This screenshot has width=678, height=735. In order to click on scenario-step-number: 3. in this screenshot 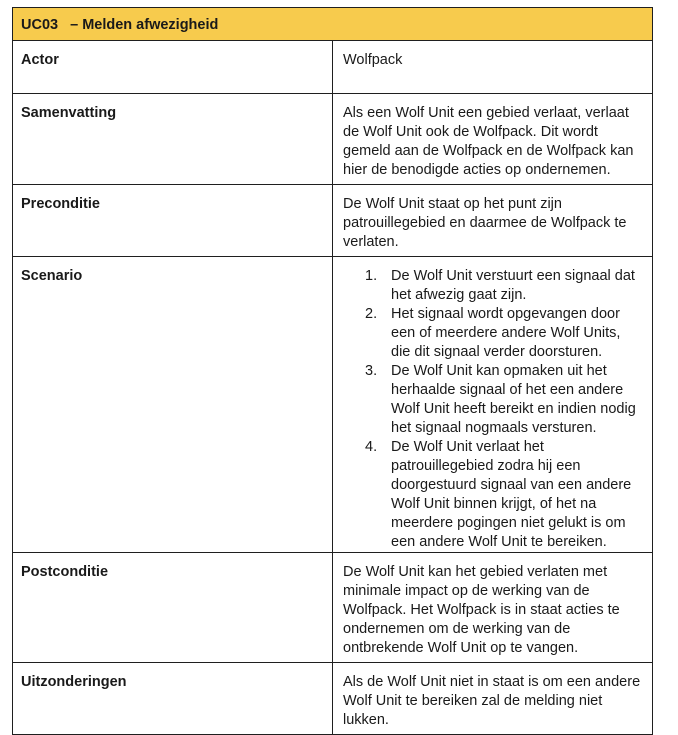, I will do `click(371, 371)`.